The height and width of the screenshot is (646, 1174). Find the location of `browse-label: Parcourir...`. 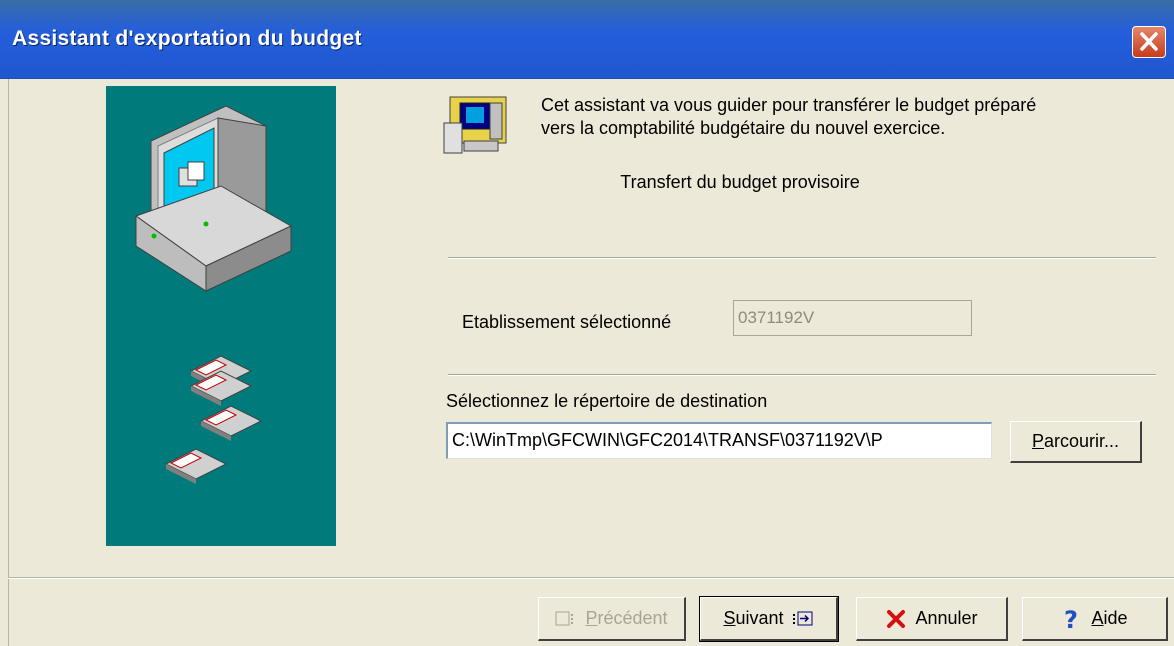

browse-label: Parcourir... is located at coordinates (1075, 441).